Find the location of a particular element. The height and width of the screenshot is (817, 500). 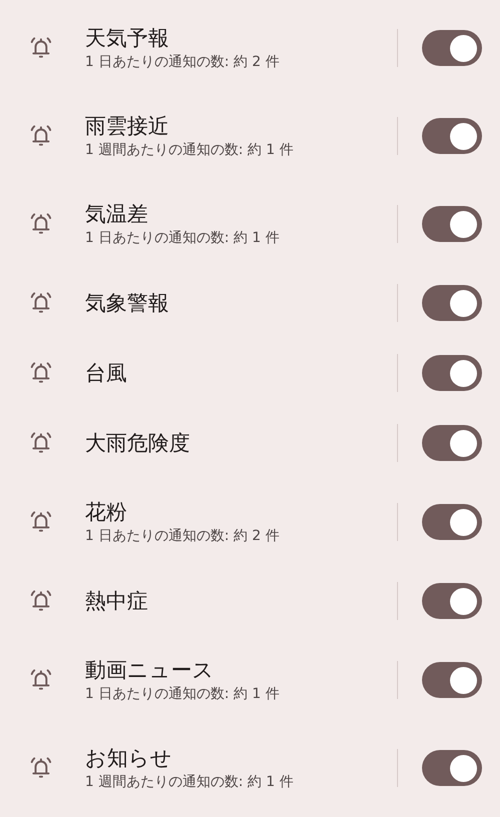

item-title: 台風 is located at coordinates (106, 373).